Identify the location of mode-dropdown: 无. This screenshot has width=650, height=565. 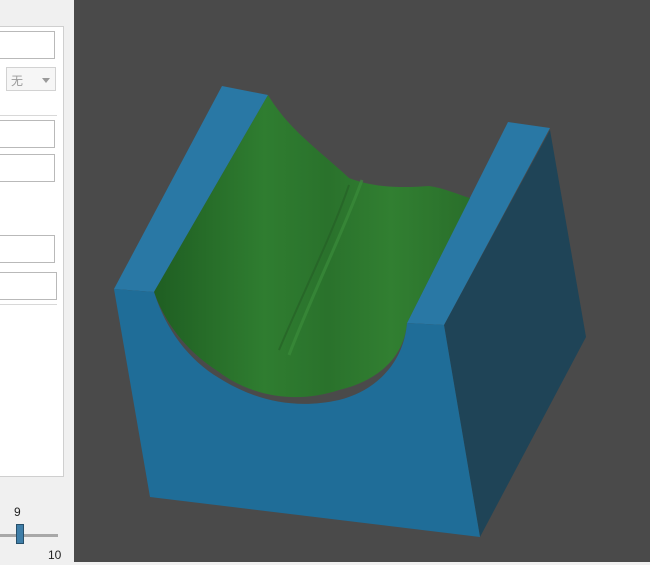
(31, 79).